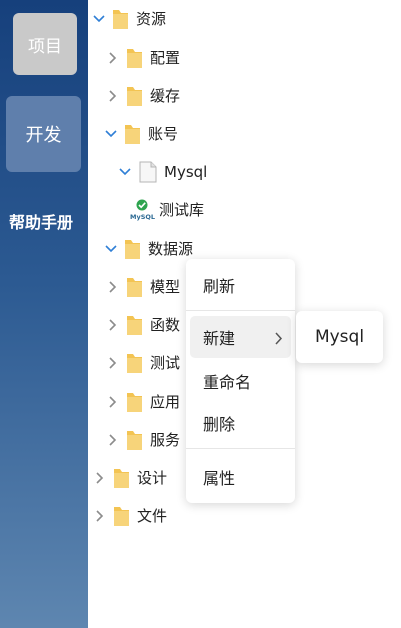 The image size is (401, 628). I want to click on tree-node-design: 设计, so click(130, 478).